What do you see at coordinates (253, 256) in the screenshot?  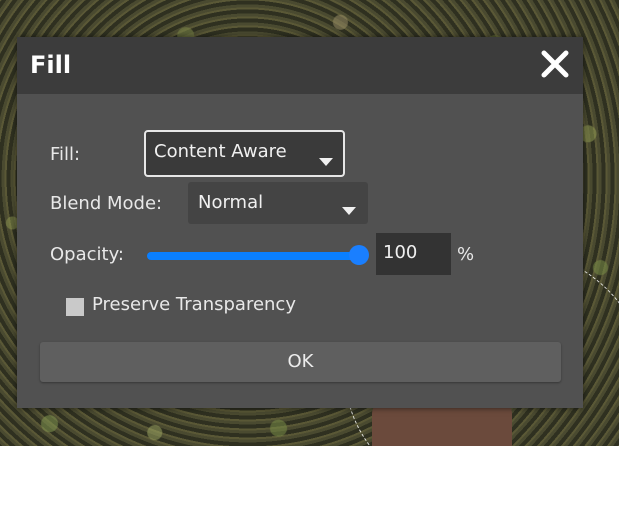 I see `opacity-slider-fill` at bounding box center [253, 256].